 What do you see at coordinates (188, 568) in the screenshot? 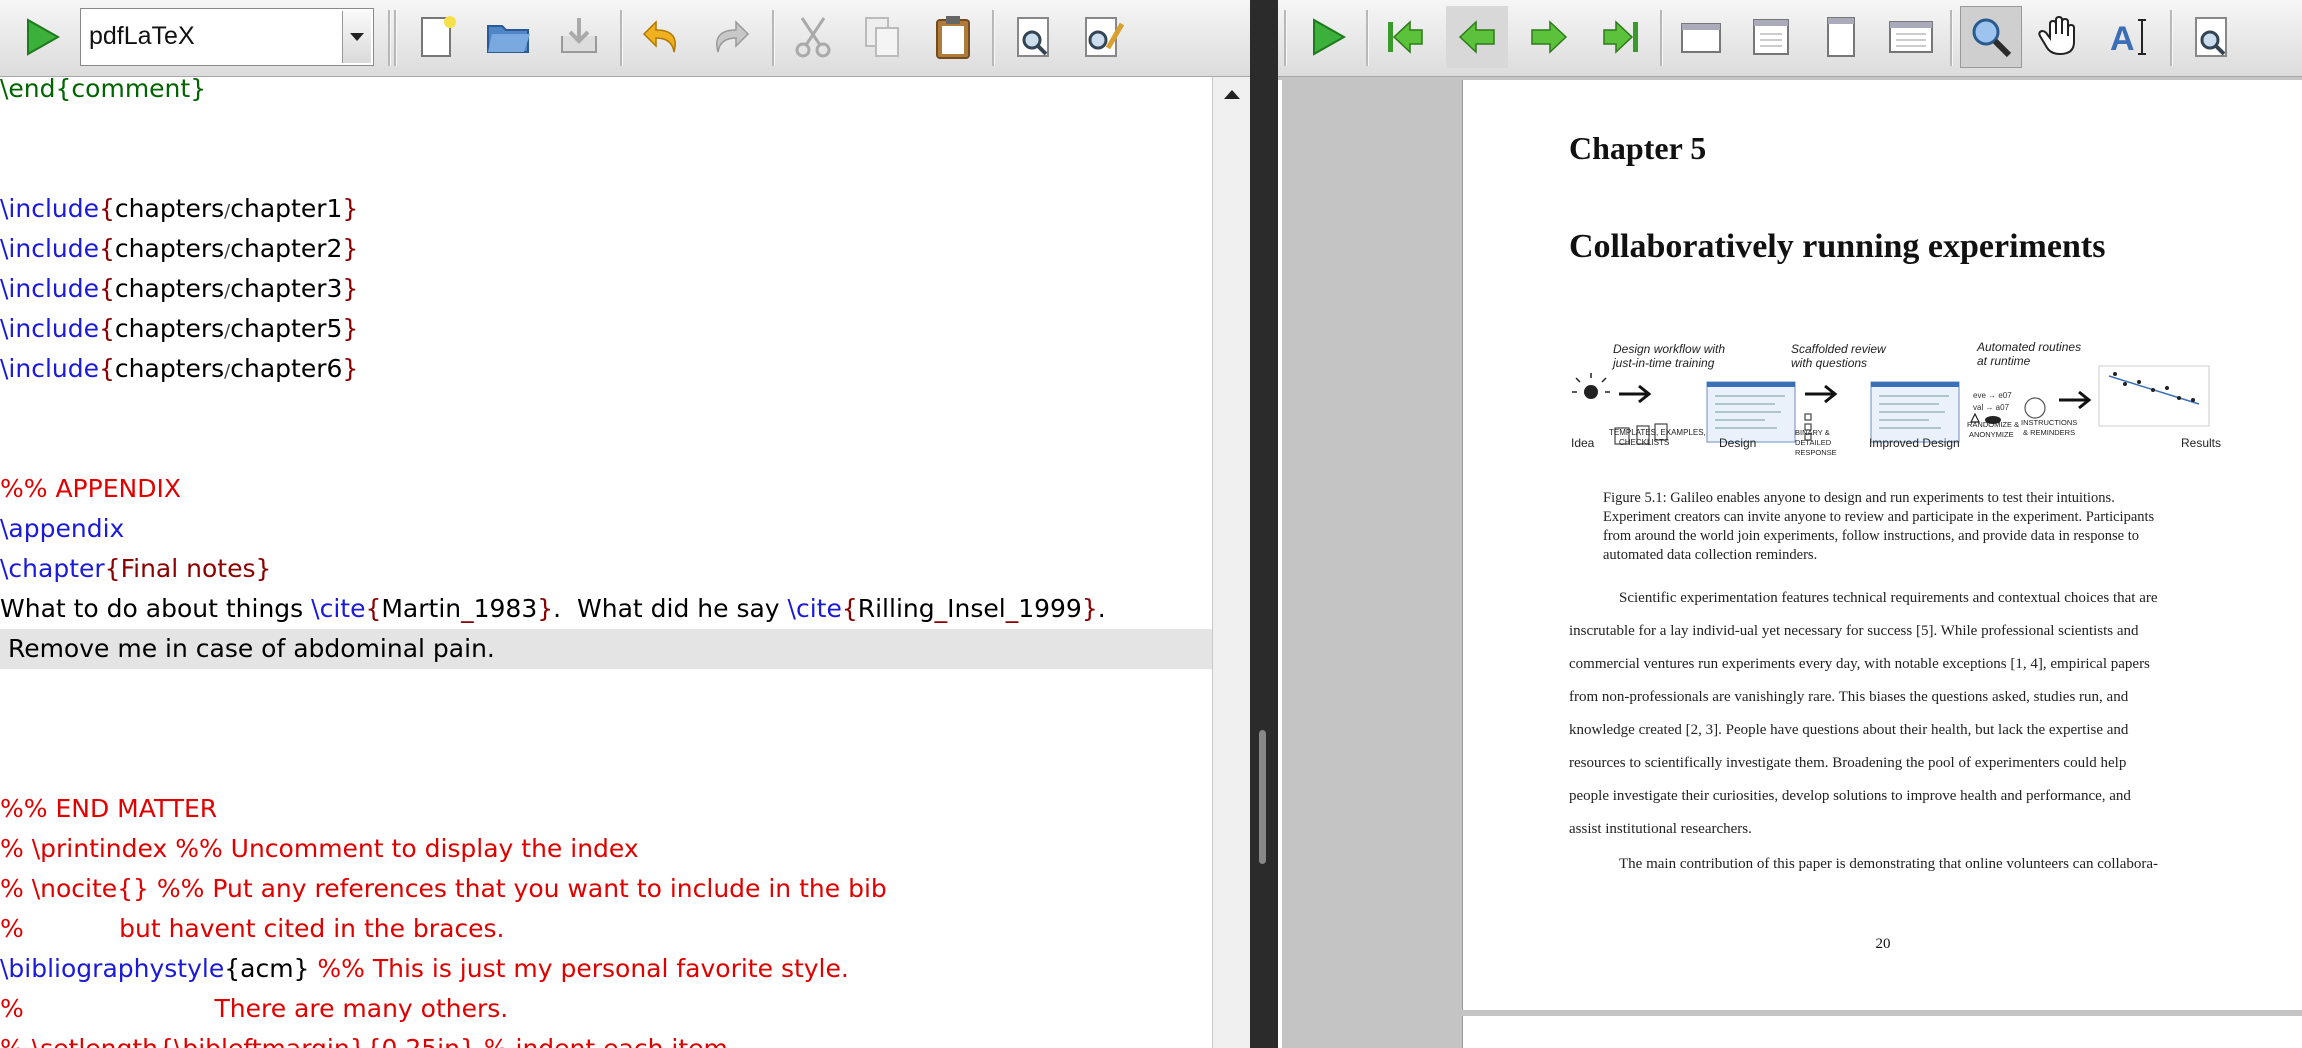
I see `code-token: Final notes` at bounding box center [188, 568].